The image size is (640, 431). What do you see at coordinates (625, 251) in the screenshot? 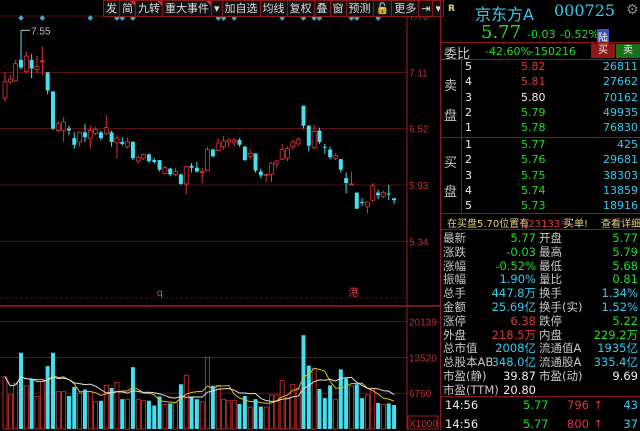
I see `stat-value: 5.79` at bounding box center [625, 251].